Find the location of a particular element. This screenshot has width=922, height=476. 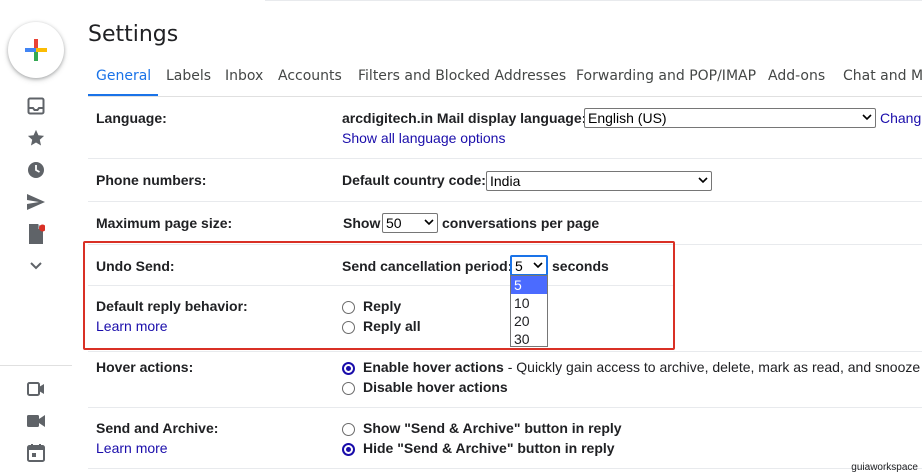

inbox-icon is located at coordinates (36, 106).